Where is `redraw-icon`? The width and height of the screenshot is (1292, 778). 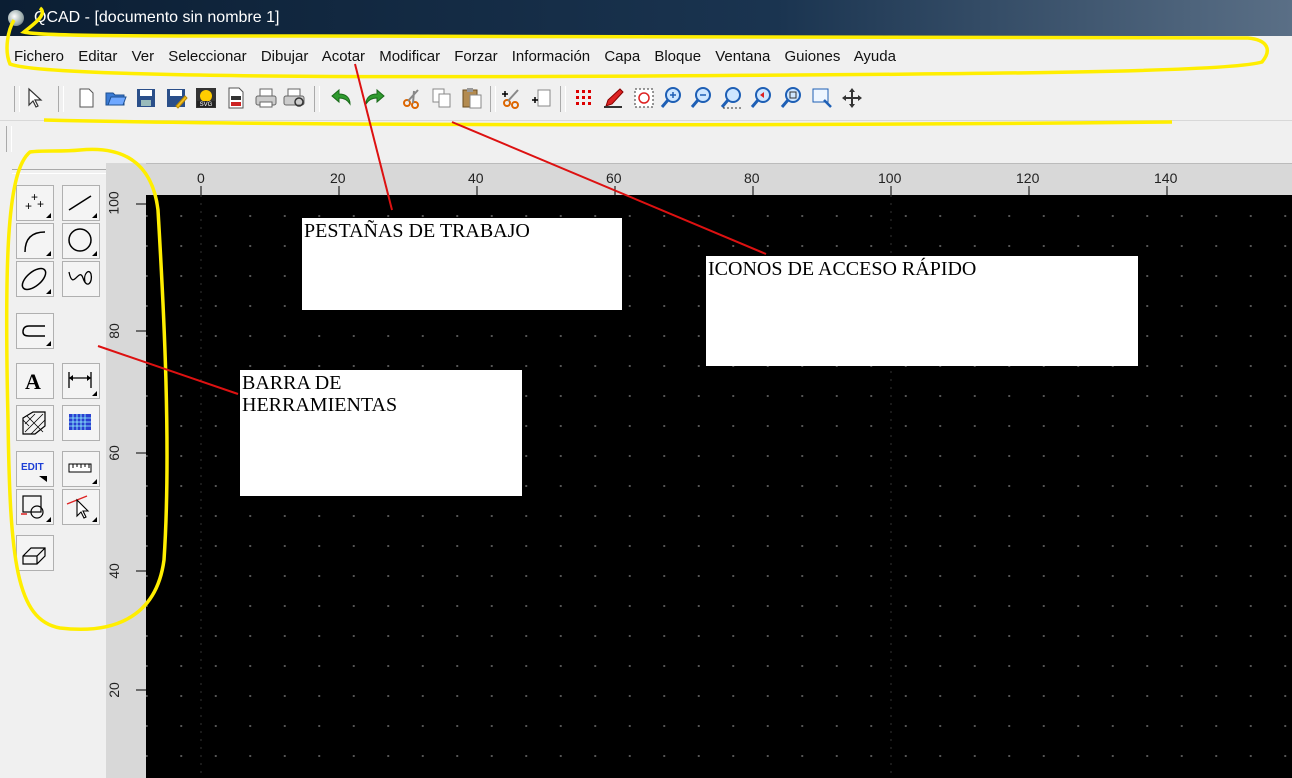 redraw-icon is located at coordinates (644, 98).